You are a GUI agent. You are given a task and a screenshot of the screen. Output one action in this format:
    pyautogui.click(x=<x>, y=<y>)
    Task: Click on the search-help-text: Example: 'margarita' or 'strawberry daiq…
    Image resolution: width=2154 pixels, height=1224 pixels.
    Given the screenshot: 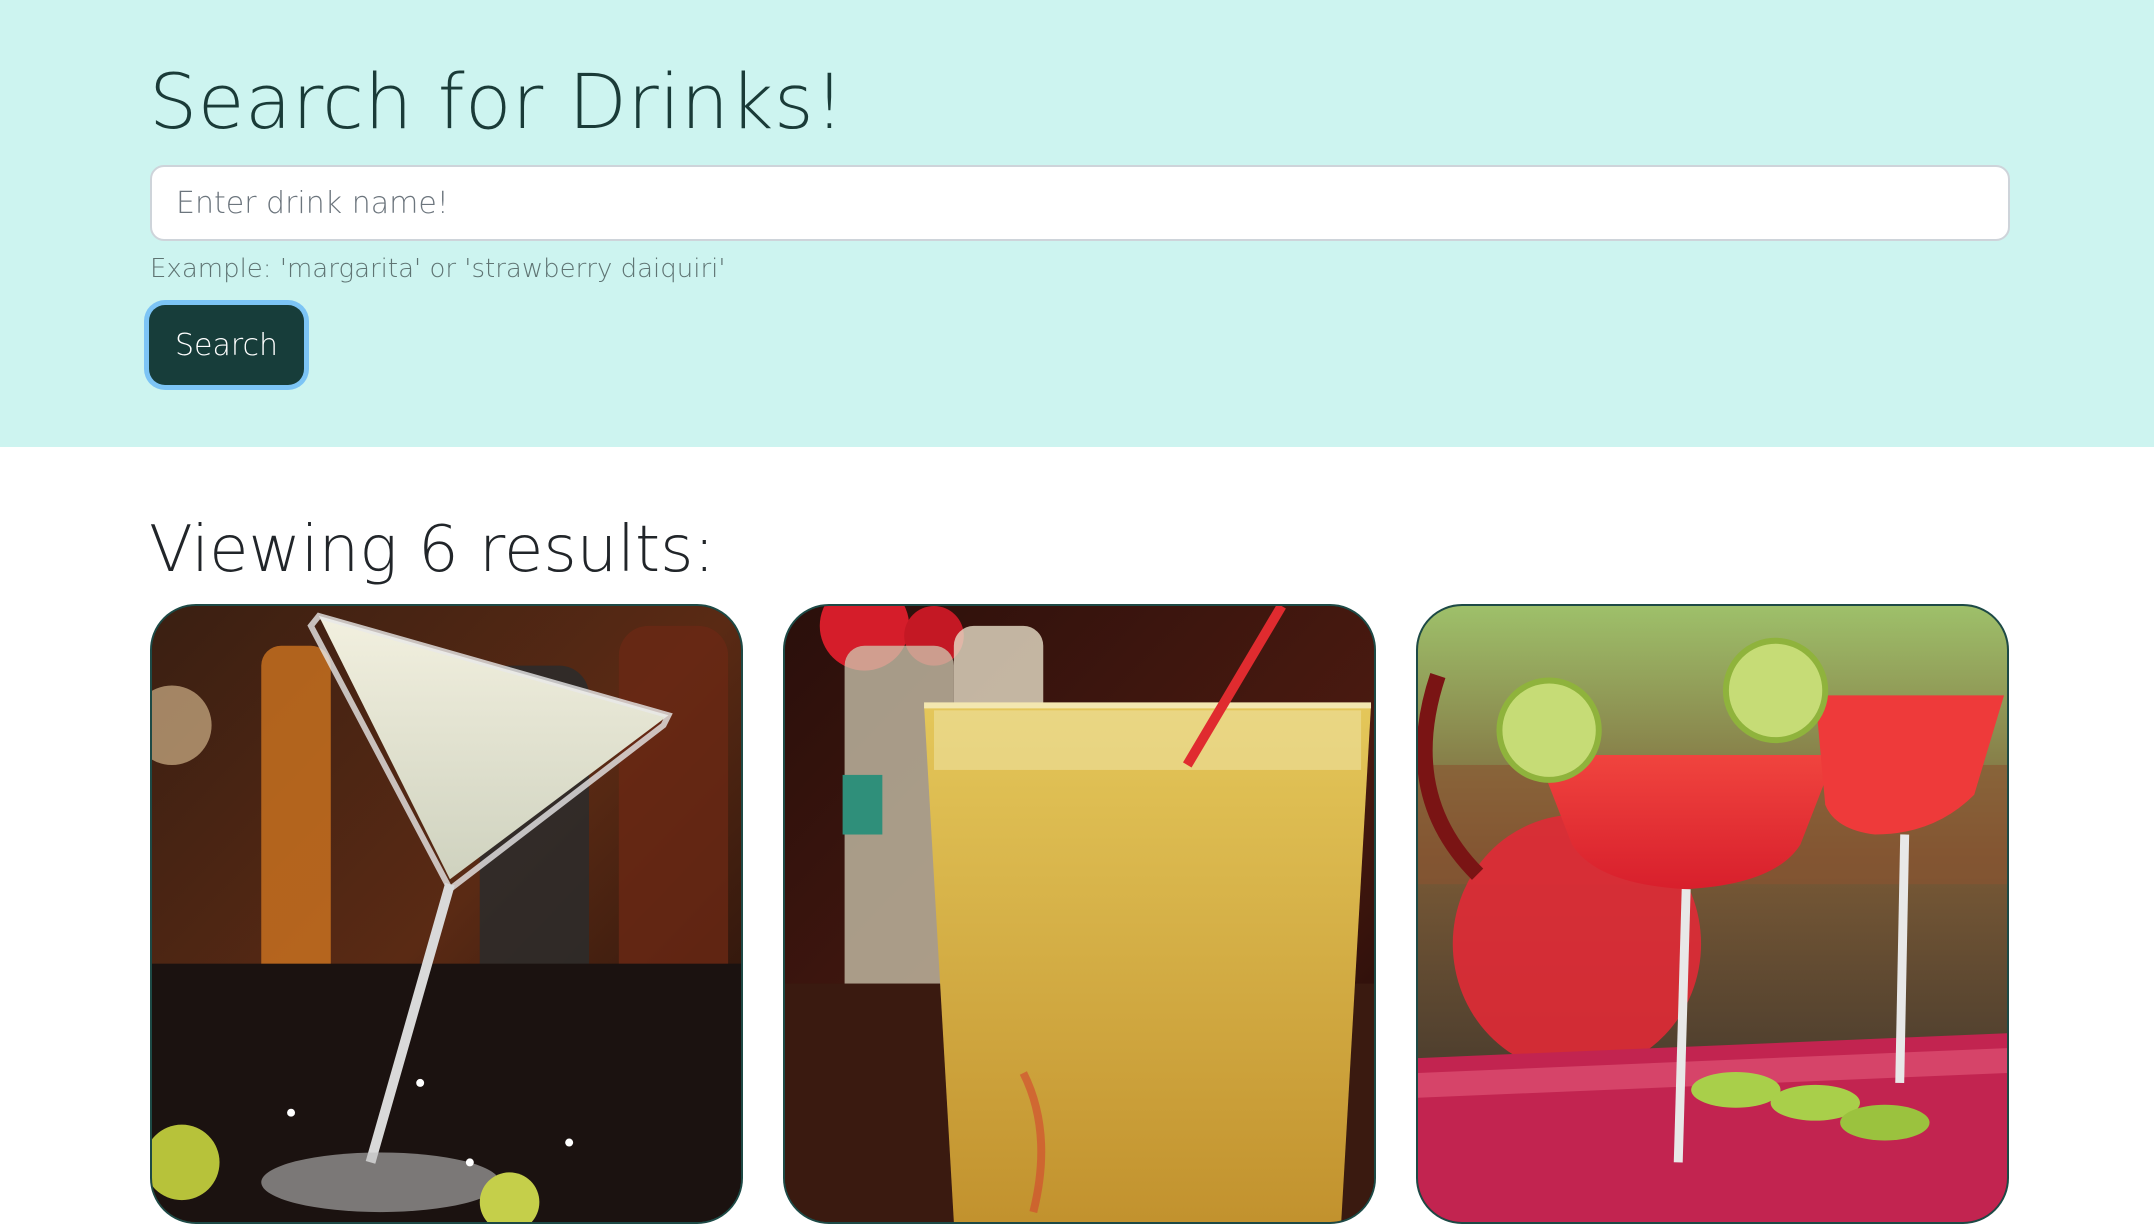 What is the action you would take?
    pyautogui.click(x=438, y=269)
    